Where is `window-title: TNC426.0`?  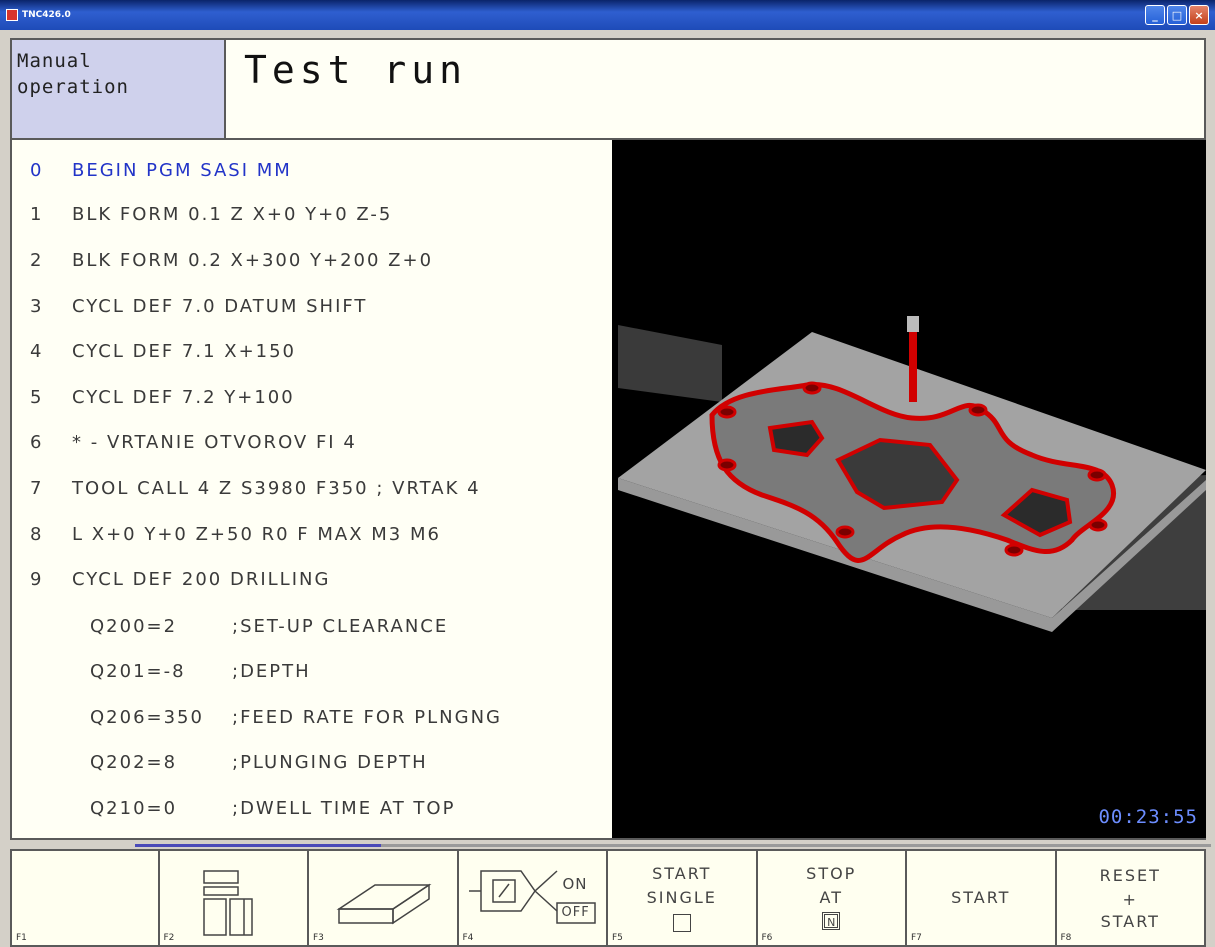
window-title: TNC426.0 is located at coordinates (46, 15).